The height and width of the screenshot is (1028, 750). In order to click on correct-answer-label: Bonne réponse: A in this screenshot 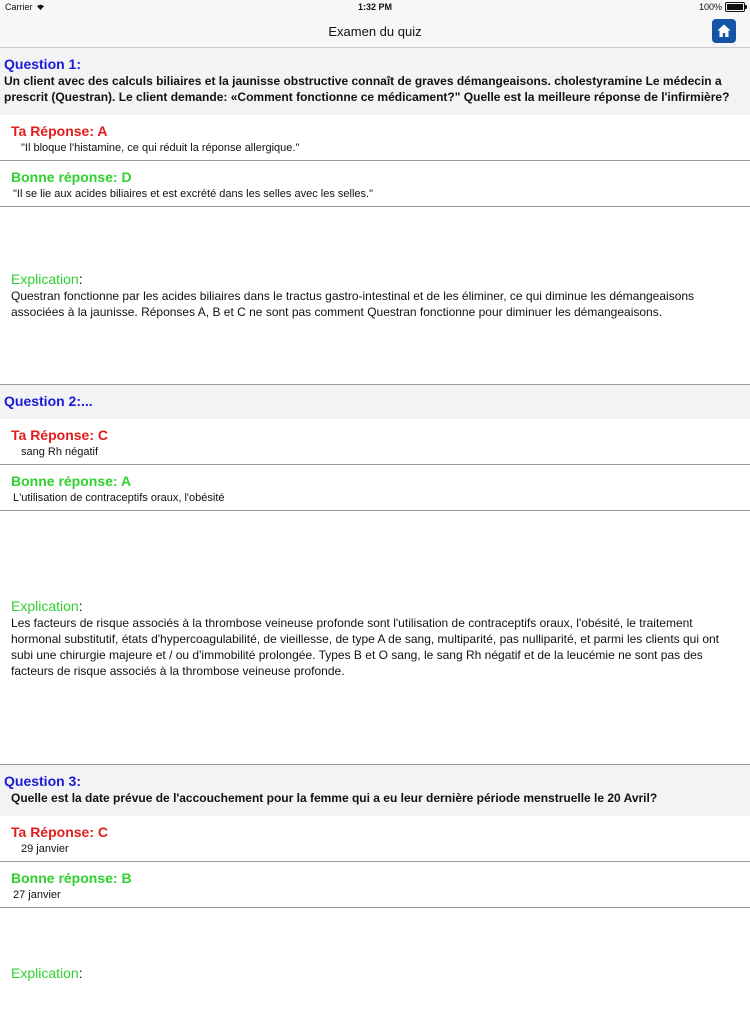, I will do `click(375, 481)`.